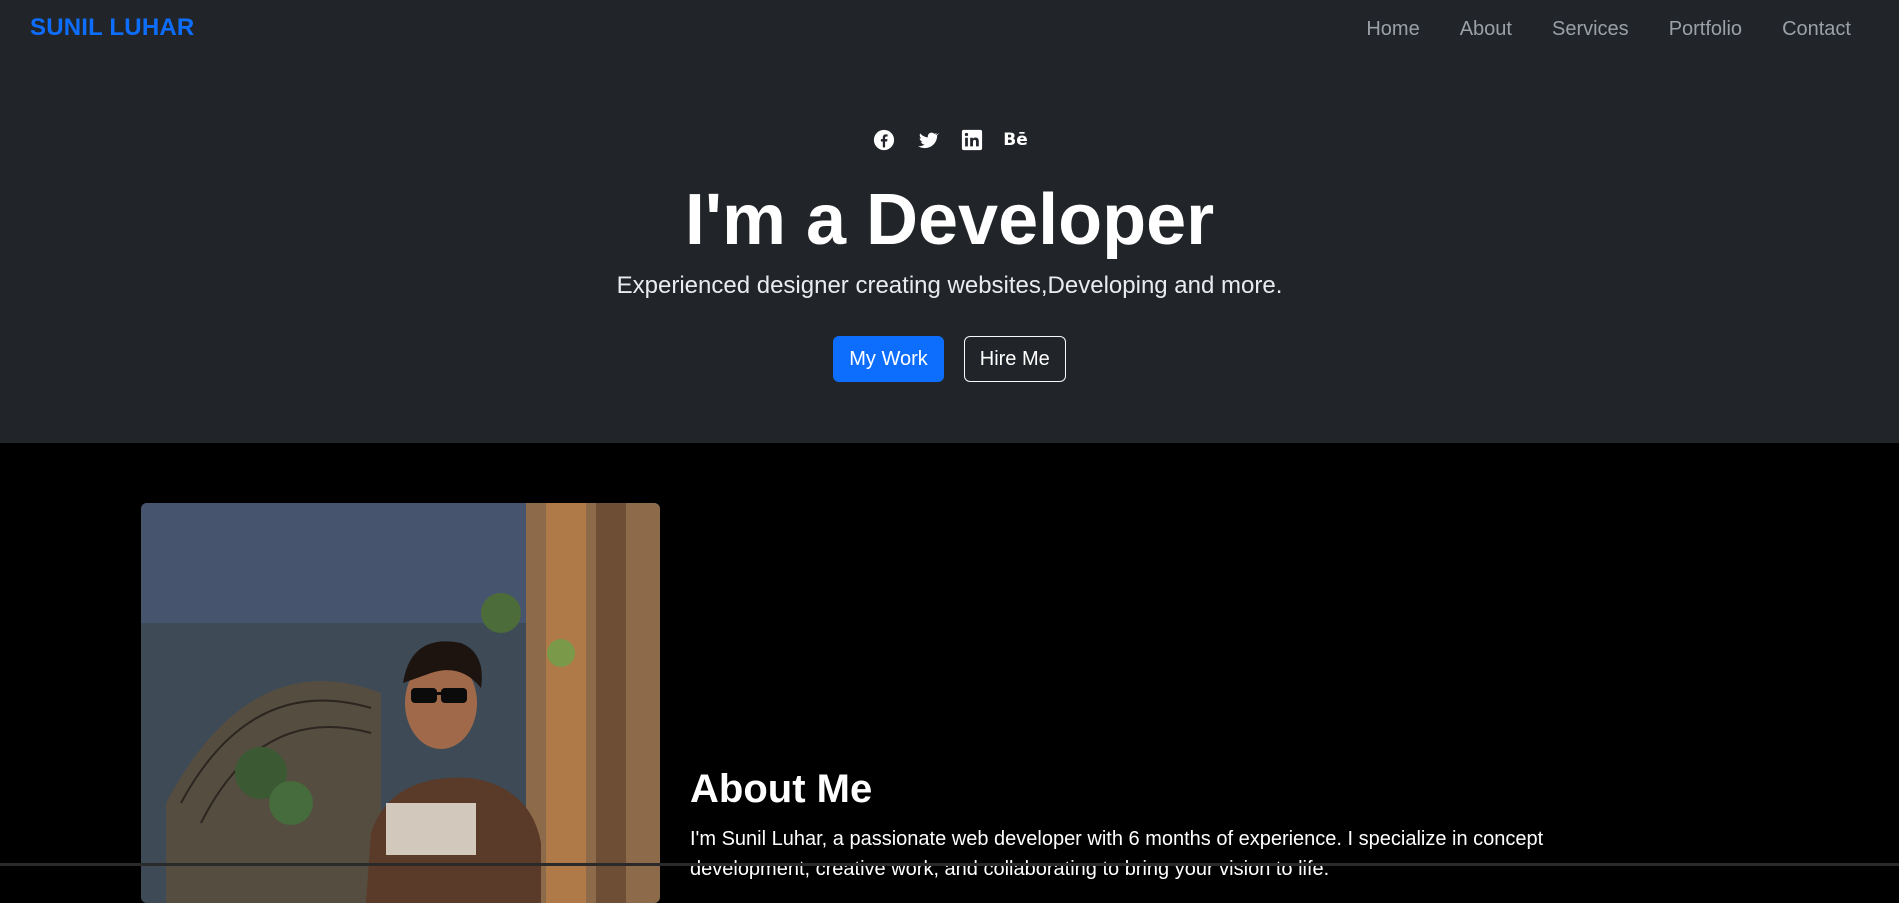 Image resolution: width=1899 pixels, height=903 pixels. Describe the element at coordinates (1015, 140) in the screenshot. I see `behance-icon: Bē` at that location.